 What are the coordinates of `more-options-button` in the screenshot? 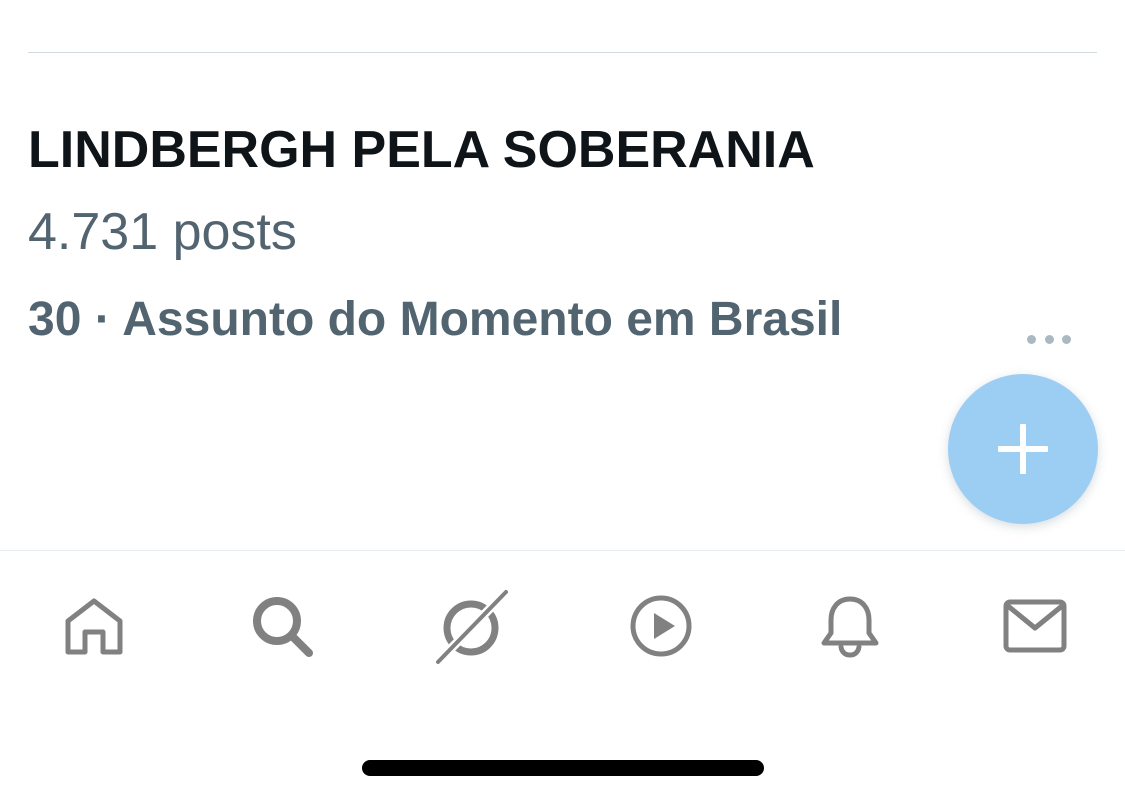 It's located at (1049, 339).